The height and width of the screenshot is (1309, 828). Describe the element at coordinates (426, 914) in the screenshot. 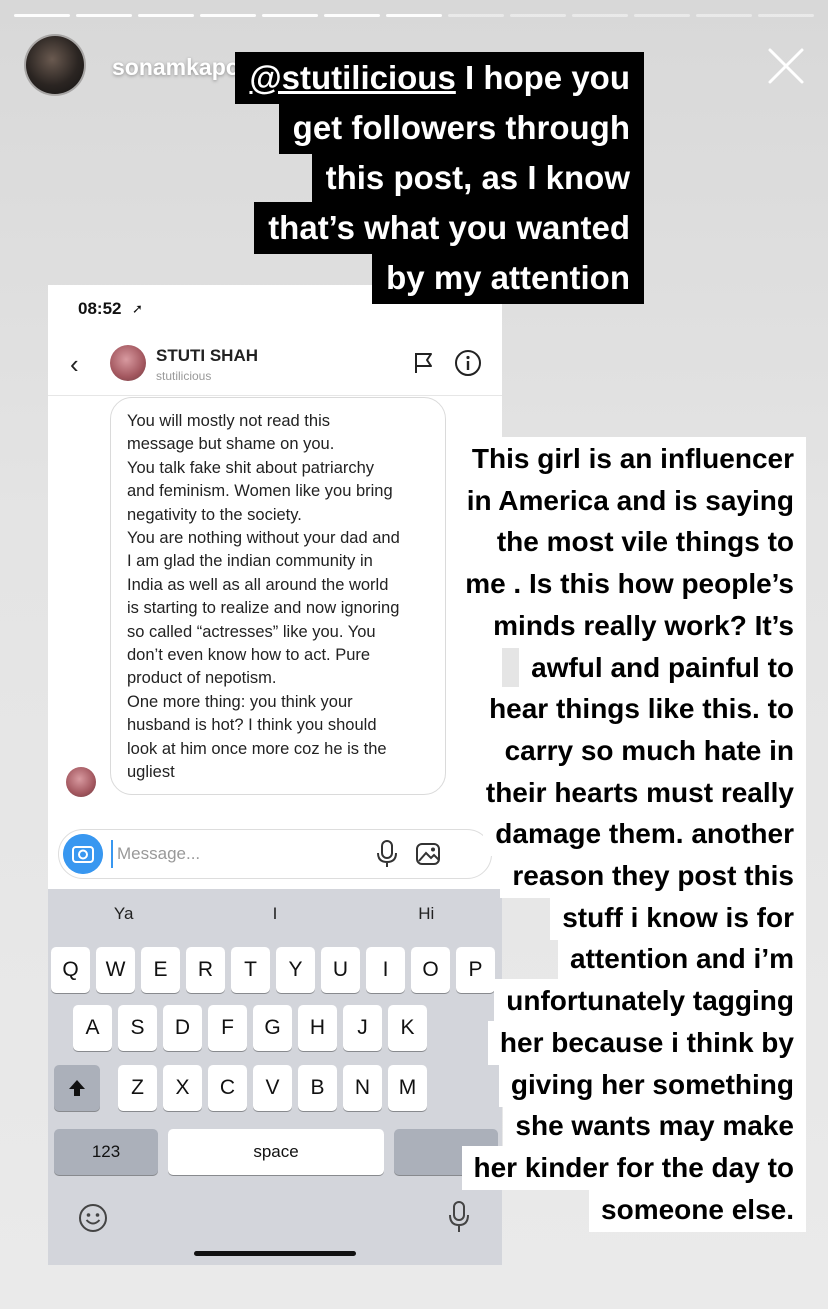

I see `suggestion-3: Hi` at that location.